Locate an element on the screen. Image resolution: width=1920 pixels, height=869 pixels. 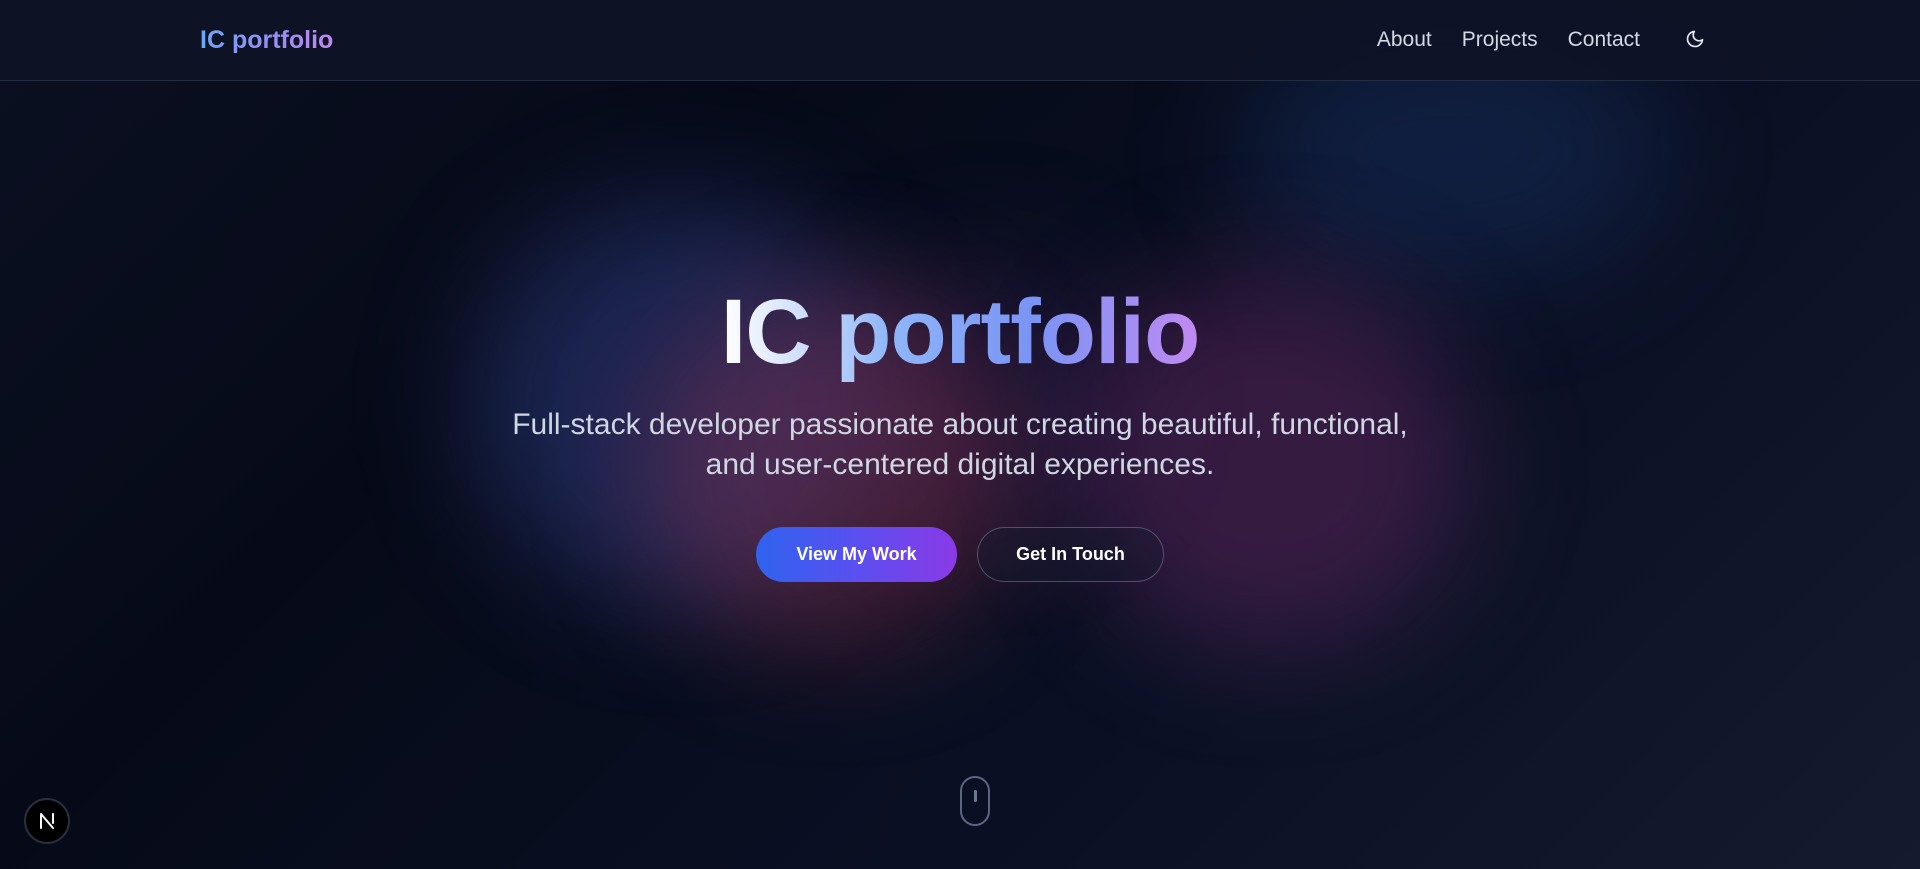
hero-title: IC portfolio is located at coordinates (960, 332).